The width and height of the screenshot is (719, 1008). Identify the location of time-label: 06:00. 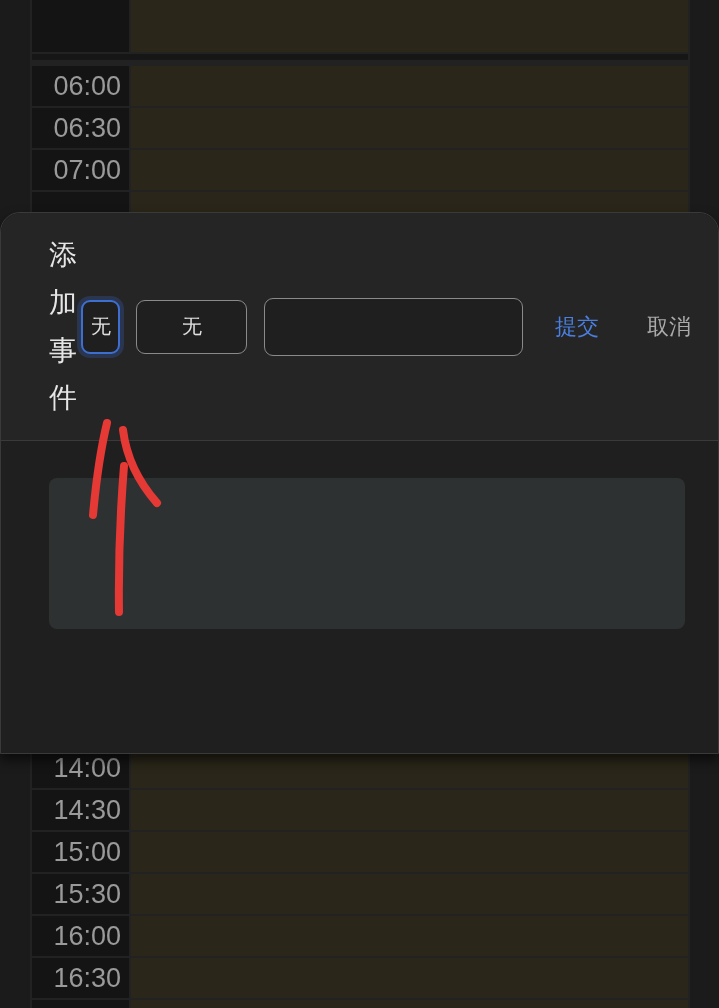
(80, 86).